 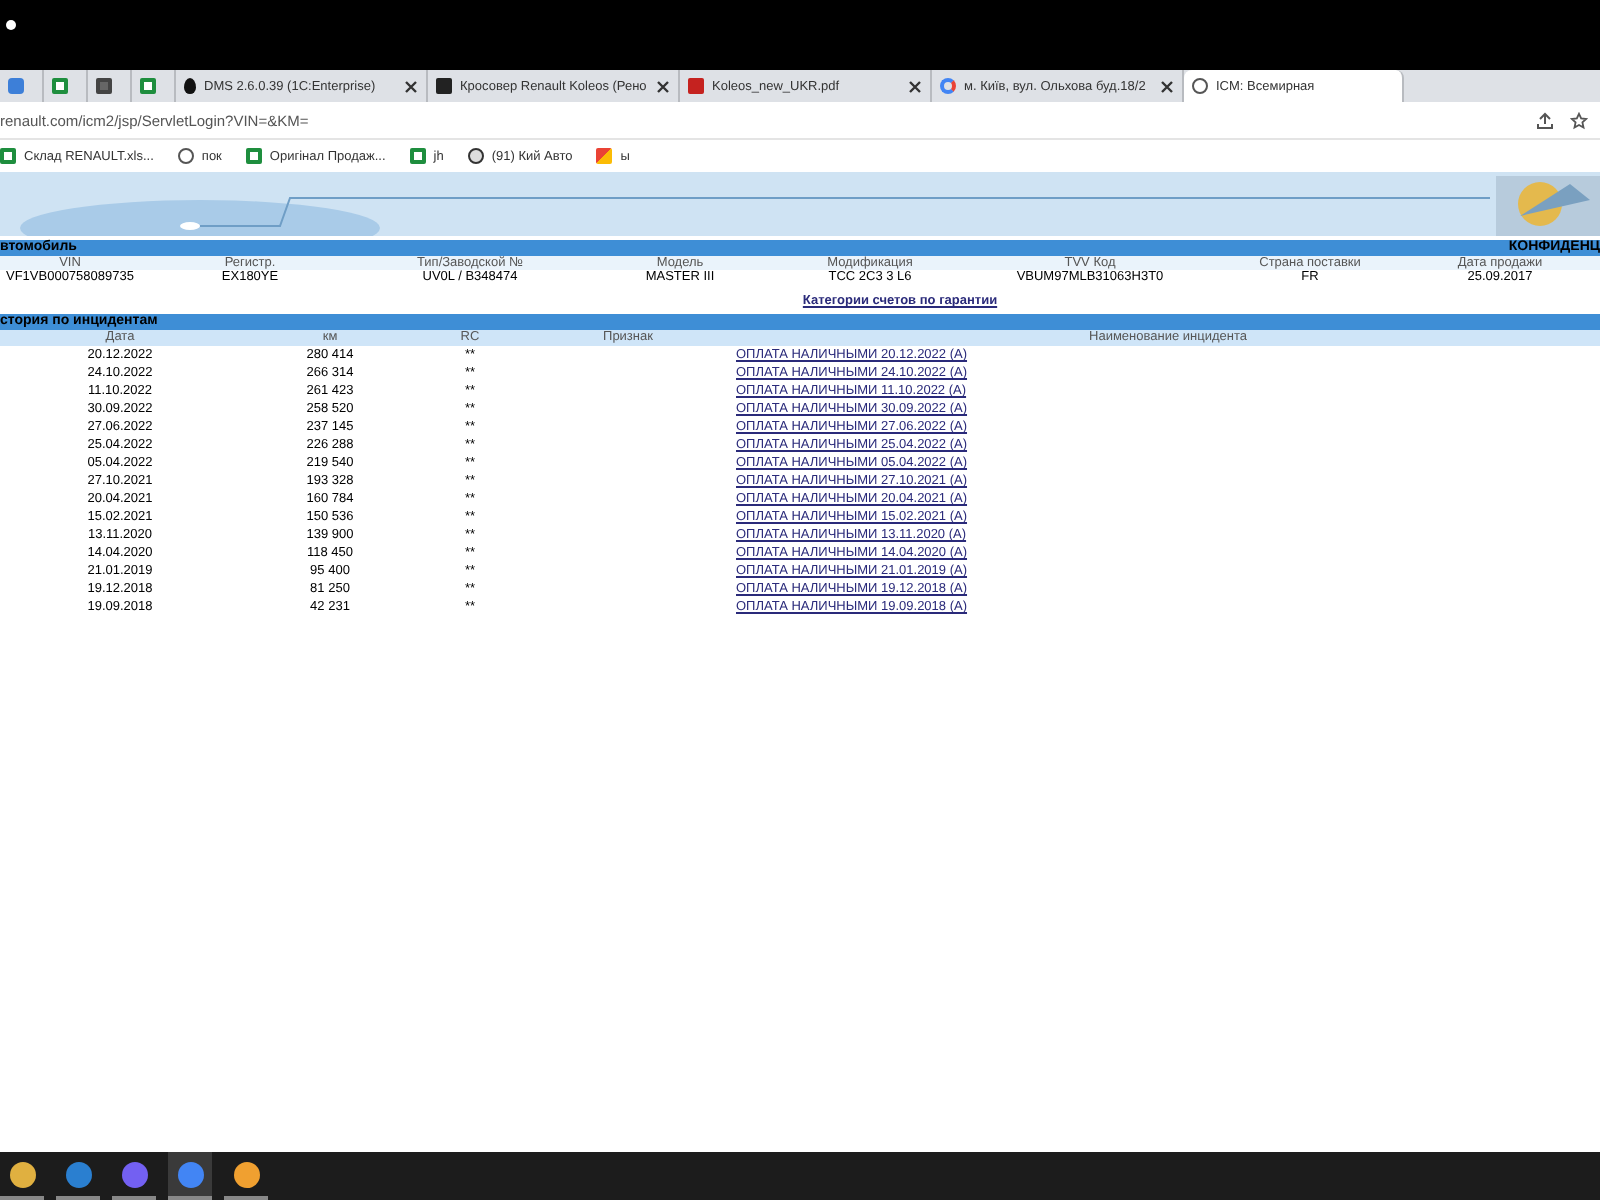 What do you see at coordinates (696, 86) in the screenshot?
I see `pdf-icon` at bounding box center [696, 86].